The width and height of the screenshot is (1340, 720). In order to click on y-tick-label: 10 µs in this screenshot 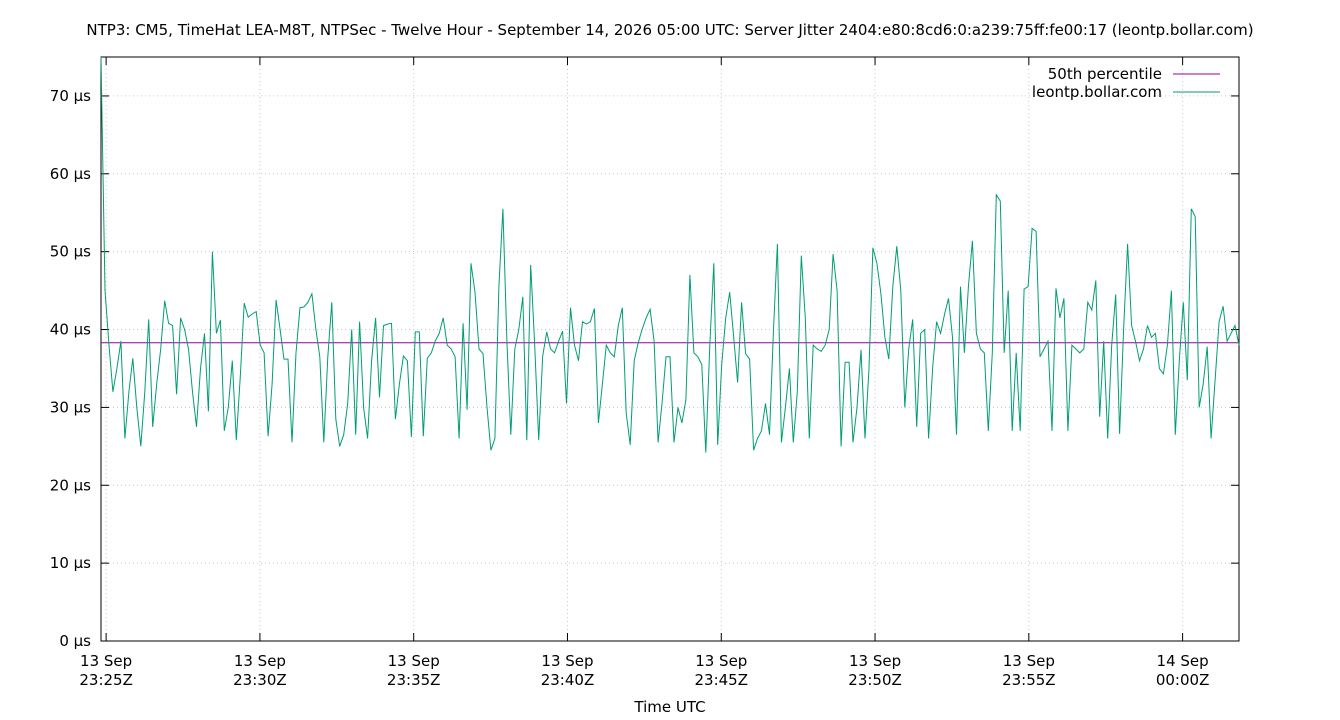, I will do `click(70, 563)`.